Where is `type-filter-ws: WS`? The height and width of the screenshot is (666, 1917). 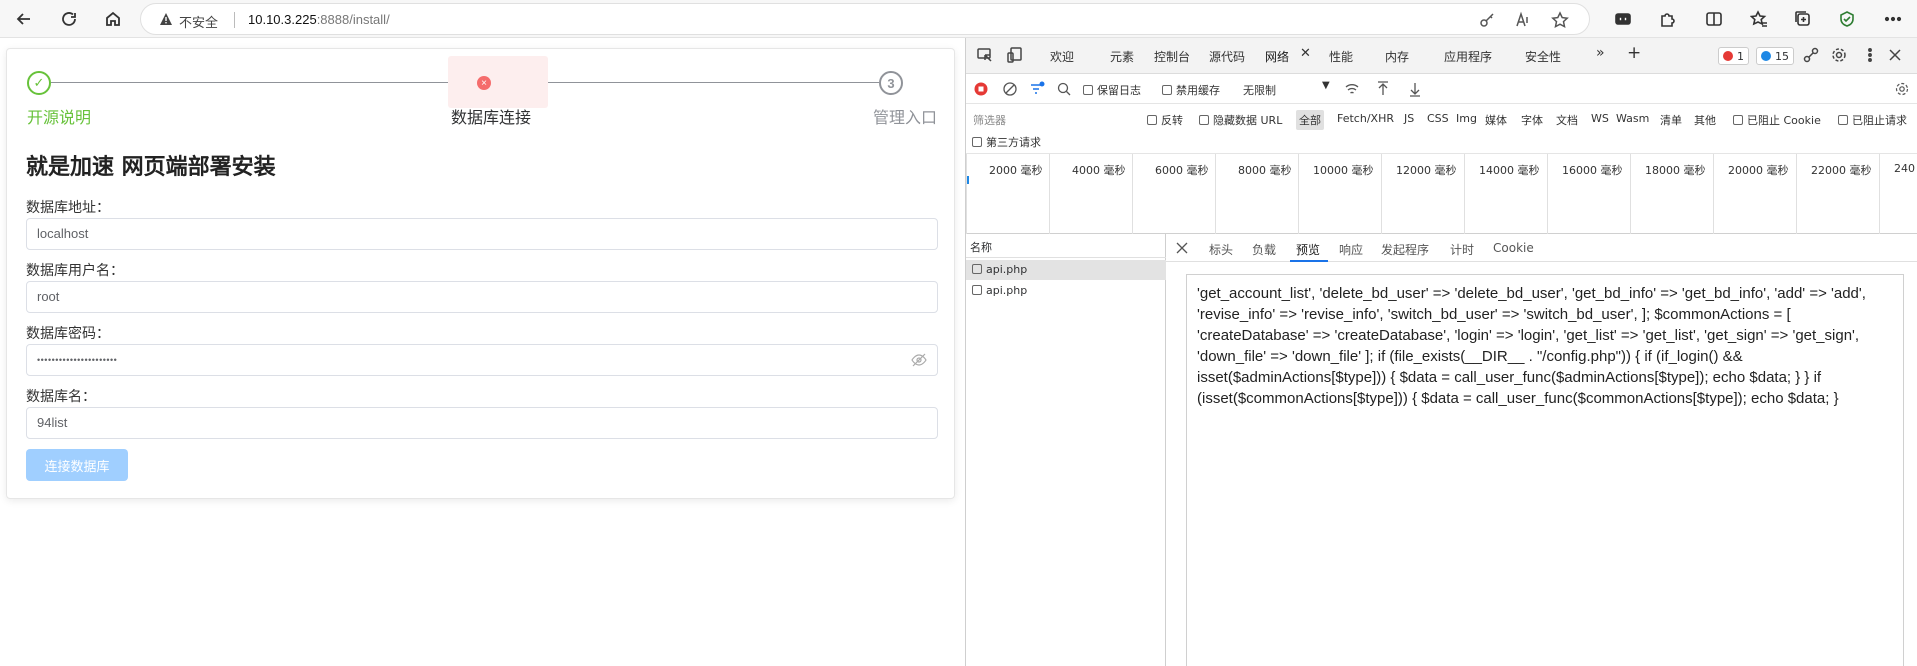 type-filter-ws: WS is located at coordinates (1600, 118).